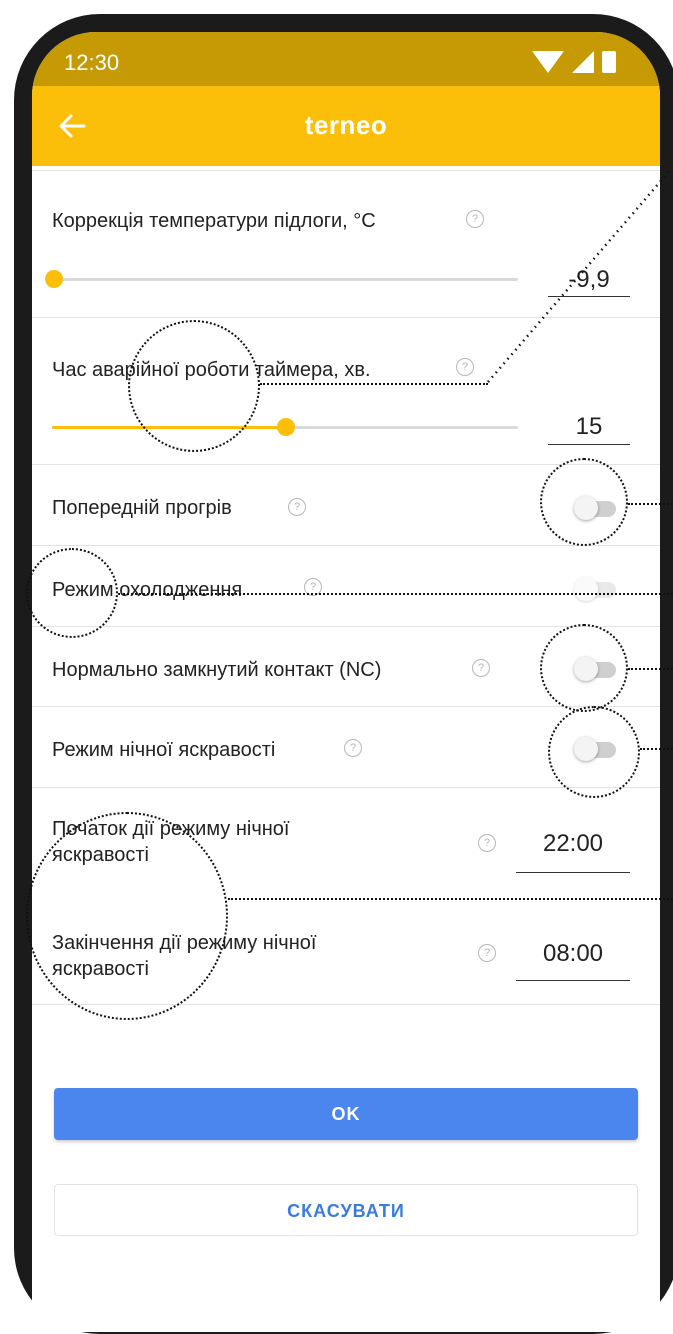 This screenshot has height=1334, width=673. What do you see at coordinates (346, 59) in the screenshot?
I see `status-bar: 12:30` at bounding box center [346, 59].